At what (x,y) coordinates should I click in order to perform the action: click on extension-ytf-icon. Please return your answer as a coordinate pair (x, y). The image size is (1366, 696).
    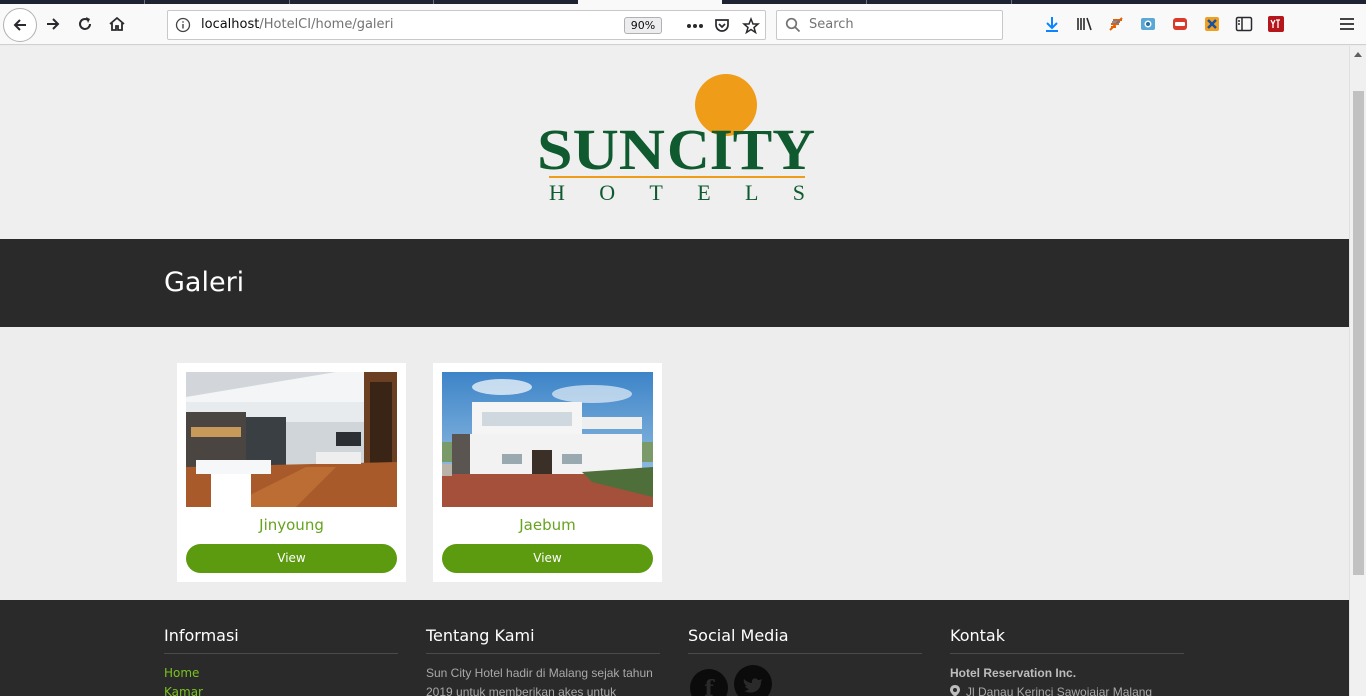
    Looking at the image, I should click on (1276, 24).